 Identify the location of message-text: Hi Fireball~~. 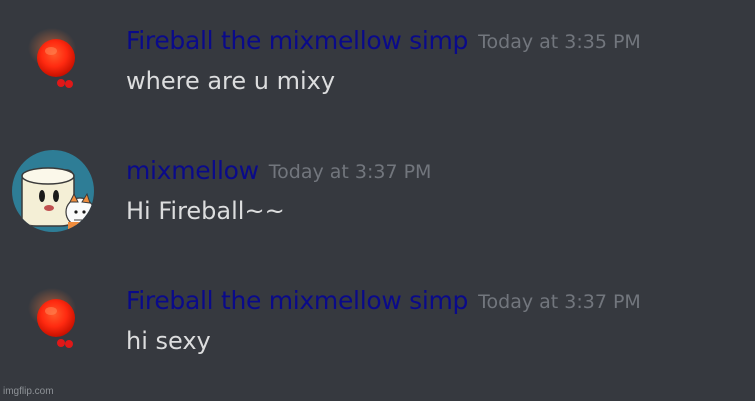
(205, 211).